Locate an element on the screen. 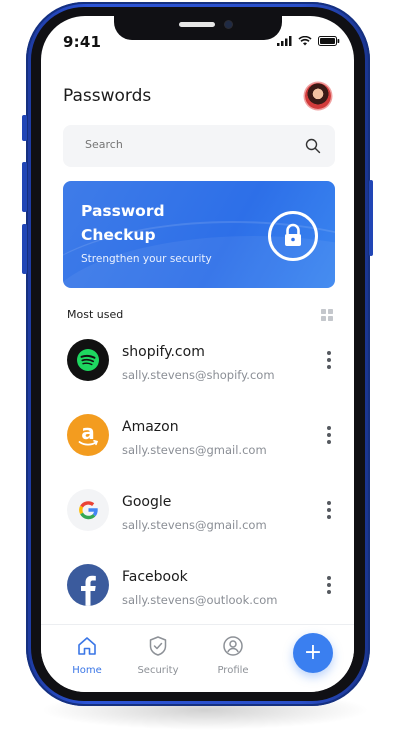 The height and width of the screenshot is (755, 407). site-name: Facebook is located at coordinates (155, 577).